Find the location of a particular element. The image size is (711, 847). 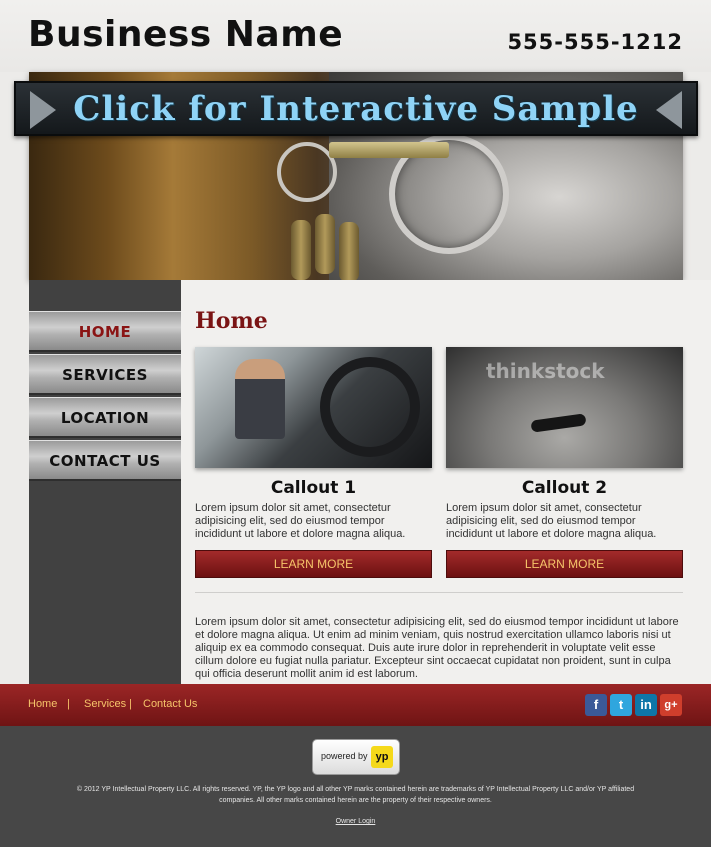

header: Business Name 555-555-1212 is located at coordinates (355, 36).